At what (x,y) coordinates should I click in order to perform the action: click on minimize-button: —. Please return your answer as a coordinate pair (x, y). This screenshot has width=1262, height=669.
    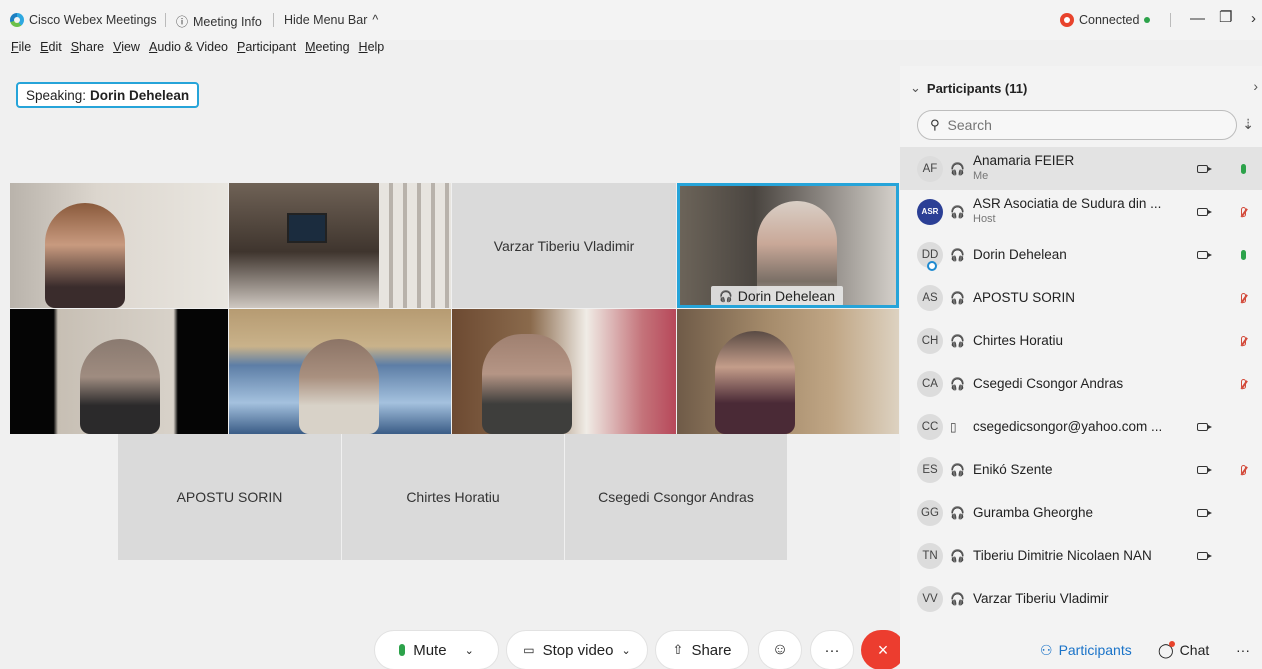
    Looking at the image, I should click on (1197, 18).